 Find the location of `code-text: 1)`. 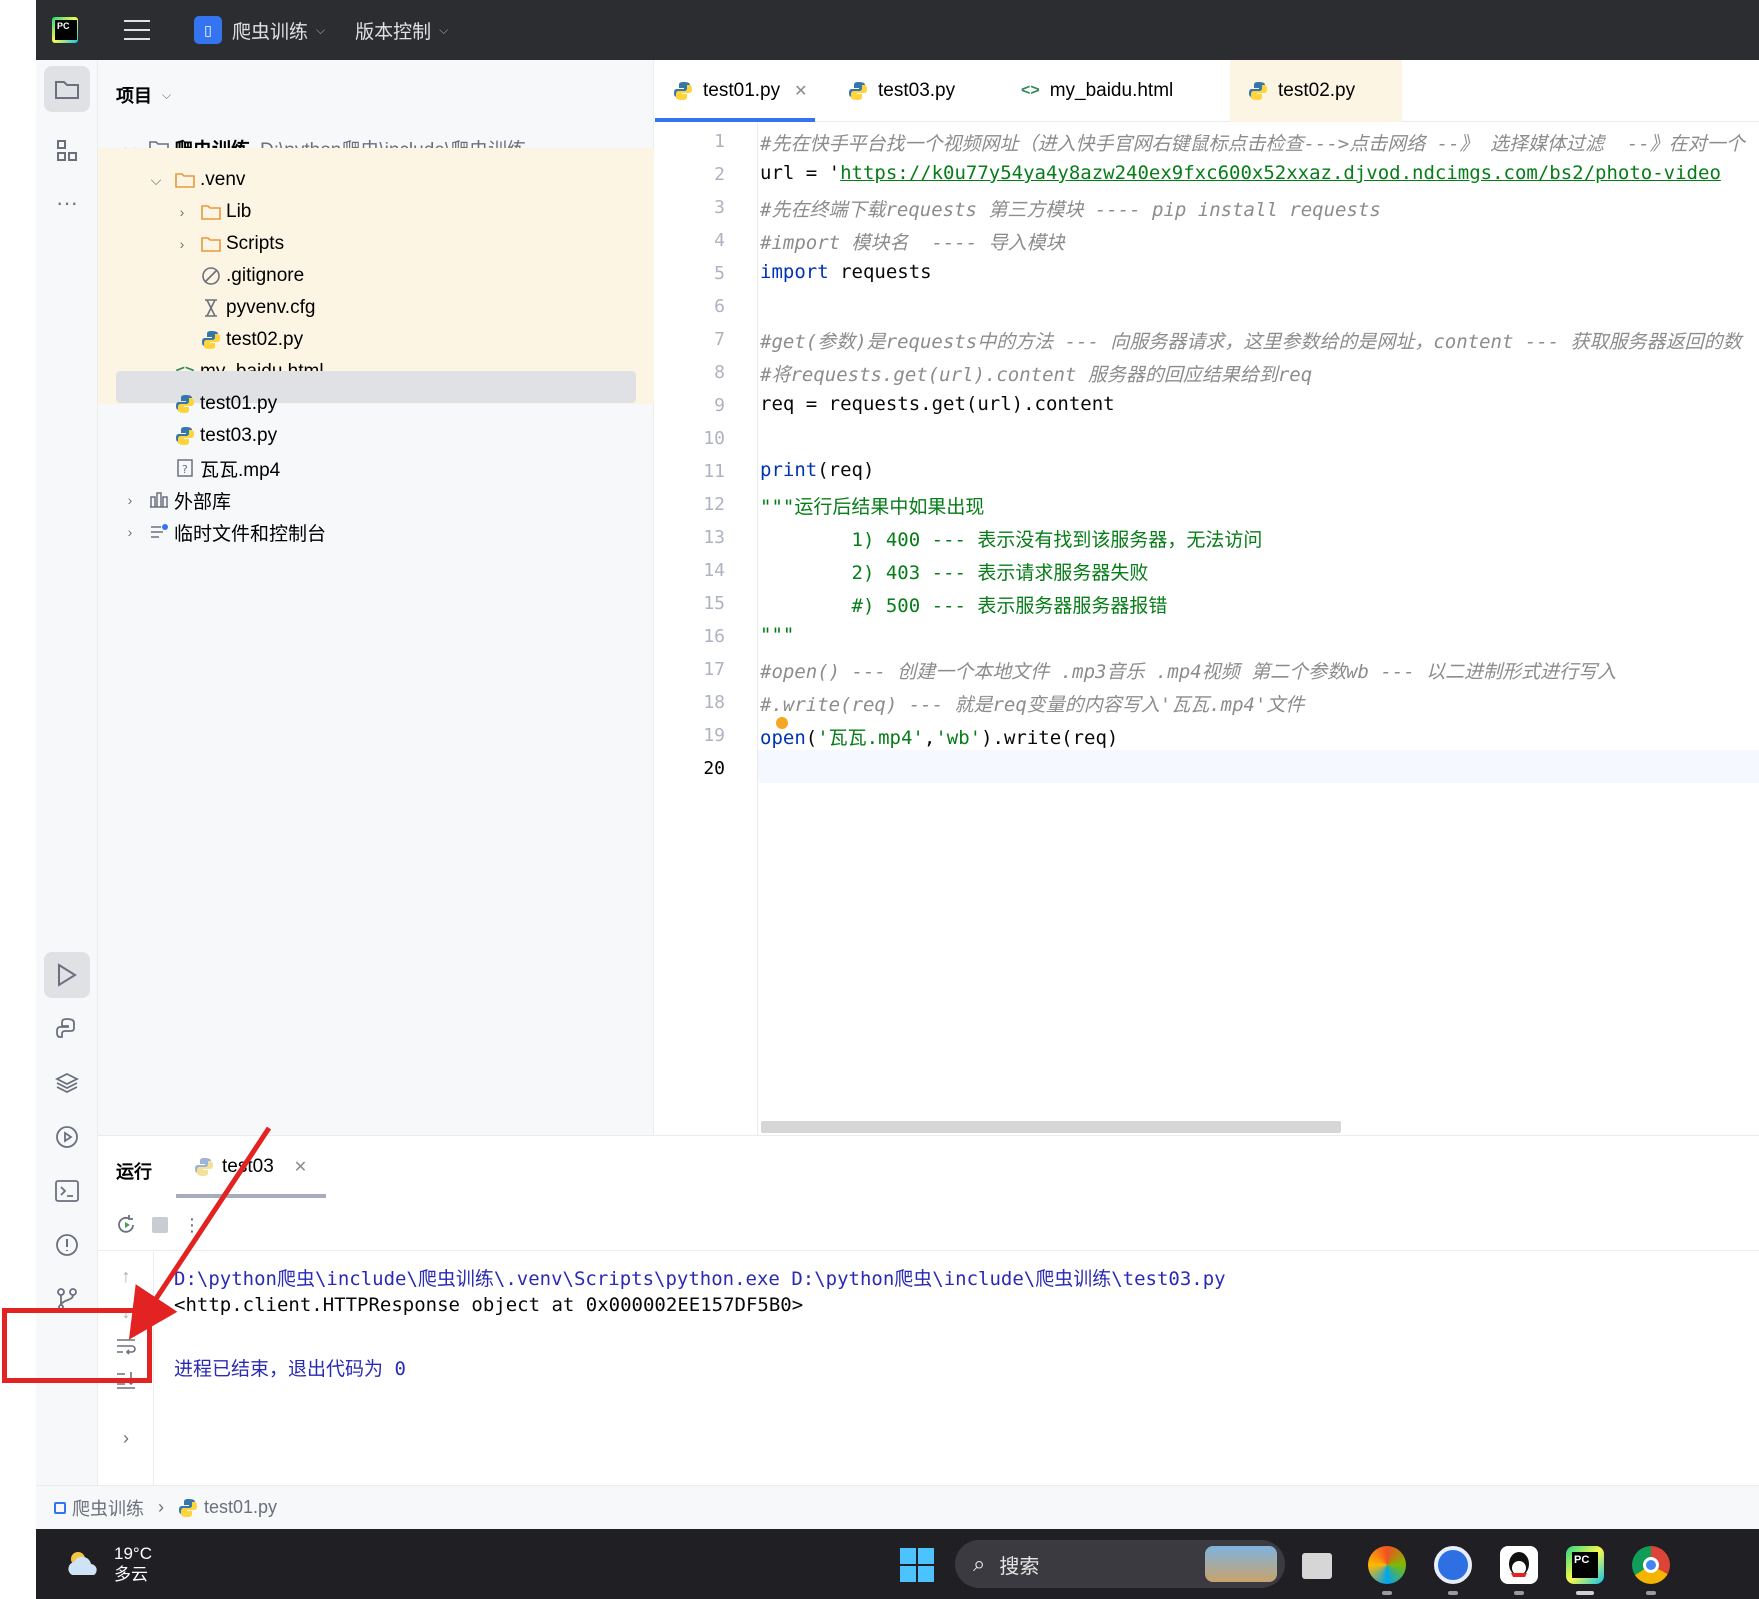

code-text: 1) is located at coordinates (823, 540).